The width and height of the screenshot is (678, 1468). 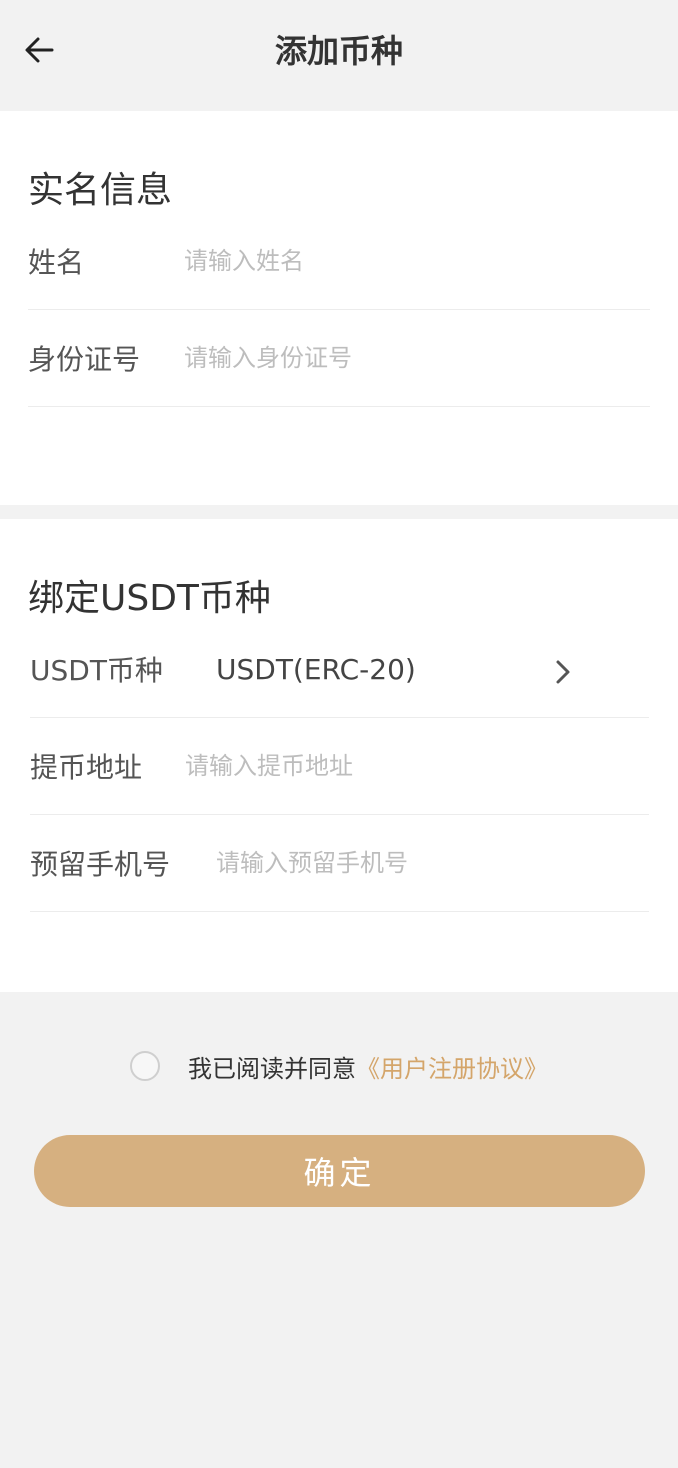 What do you see at coordinates (96, 670) in the screenshot?
I see `currency-label: USDT币种` at bounding box center [96, 670].